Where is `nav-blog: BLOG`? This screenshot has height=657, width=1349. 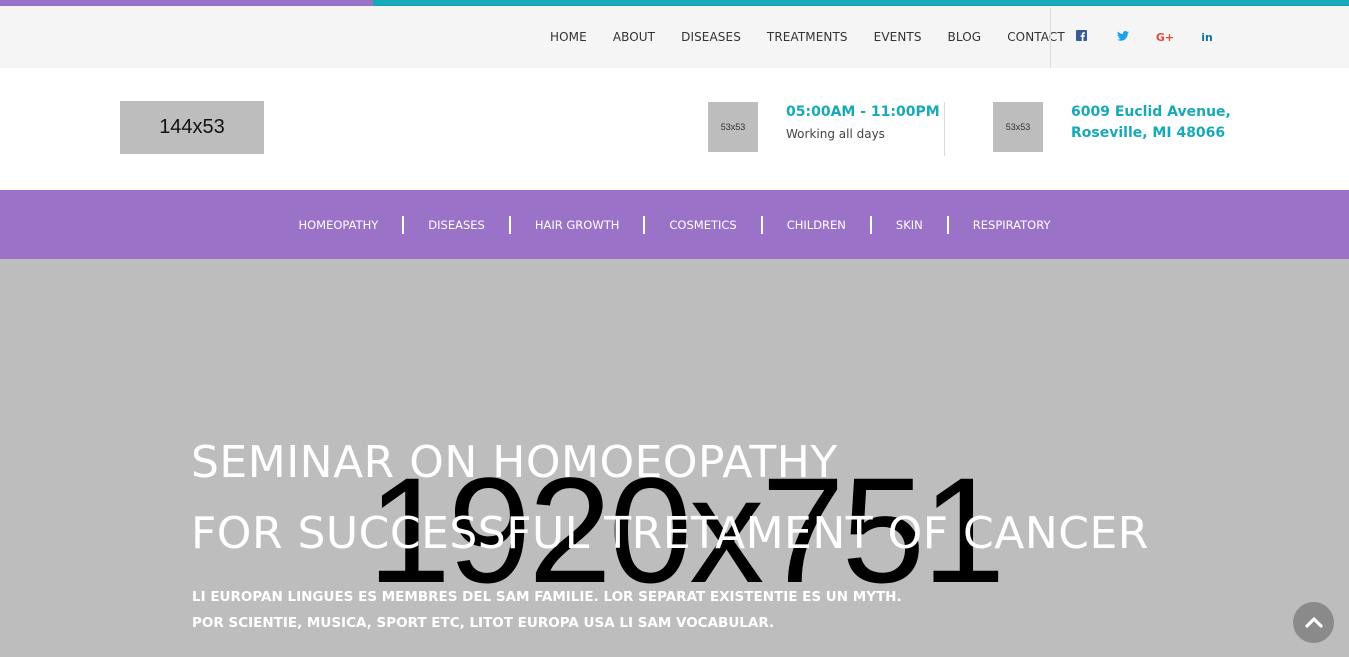 nav-blog: BLOG is located at coordinates (965, 37).